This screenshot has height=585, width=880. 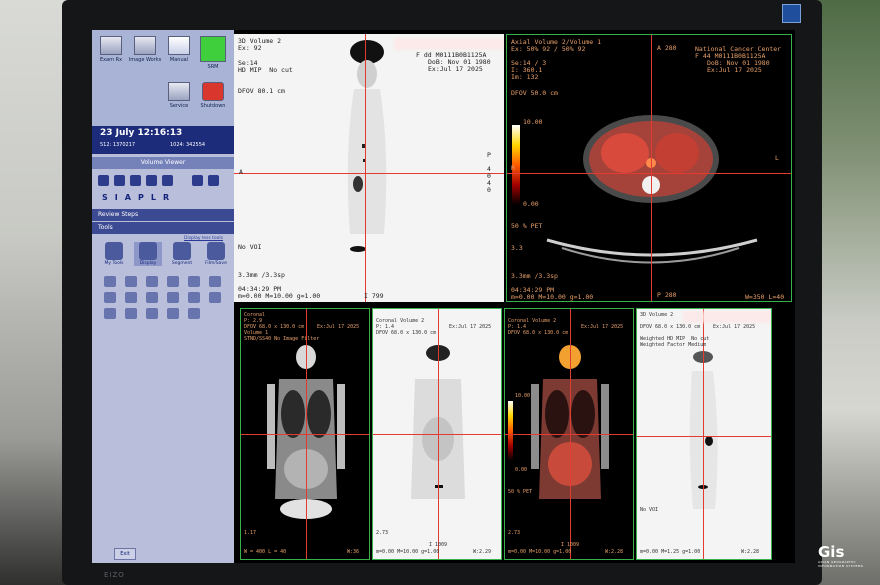 I want to click on 3d-window-level: m=0.00 M=10.00 g=1.00, so click(x=279, y=296).